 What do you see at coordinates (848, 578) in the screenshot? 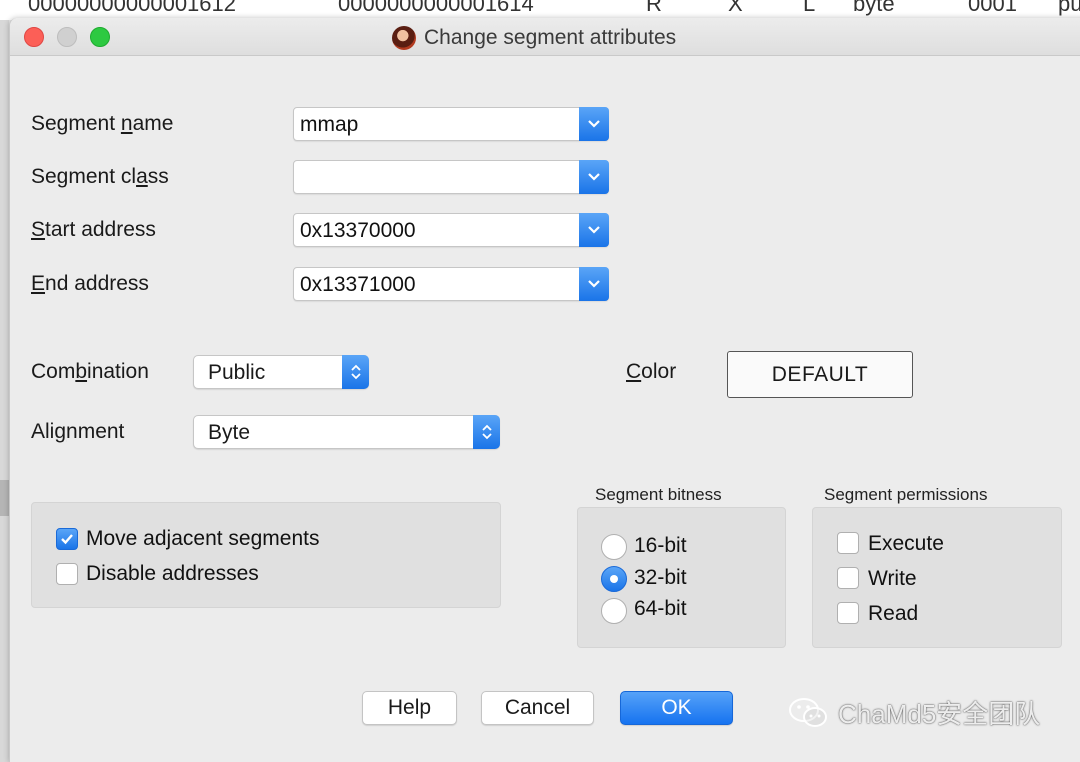
I see `write-checkbox` at bounding box center [848, 578].